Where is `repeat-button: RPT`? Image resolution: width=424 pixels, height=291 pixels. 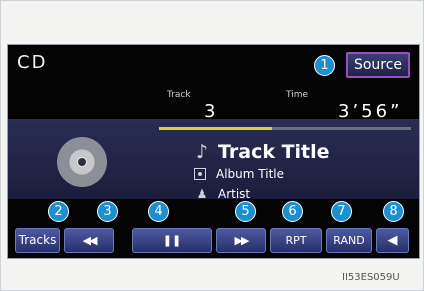
repeat-button: RPT is located at coordinates (296, 240).